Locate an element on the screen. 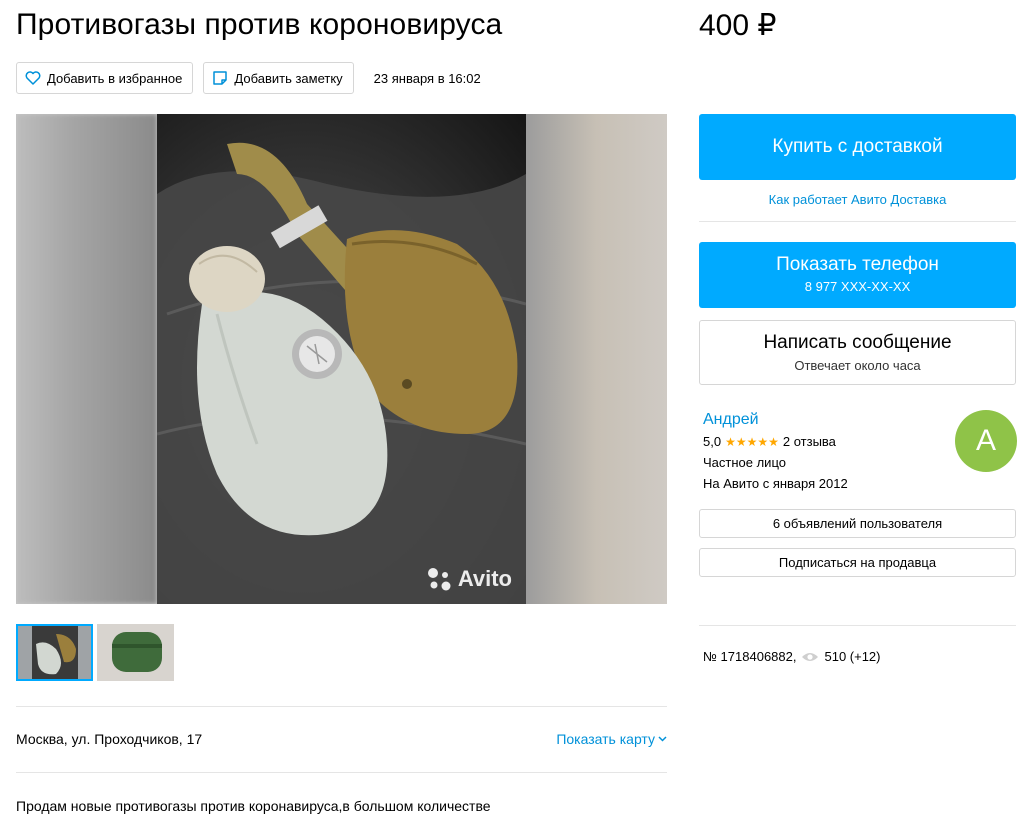 Image resolution: width=1024 pixels, height=823 pixels. reviews-count: 2 отзыва is located at coordinates (809, 441).